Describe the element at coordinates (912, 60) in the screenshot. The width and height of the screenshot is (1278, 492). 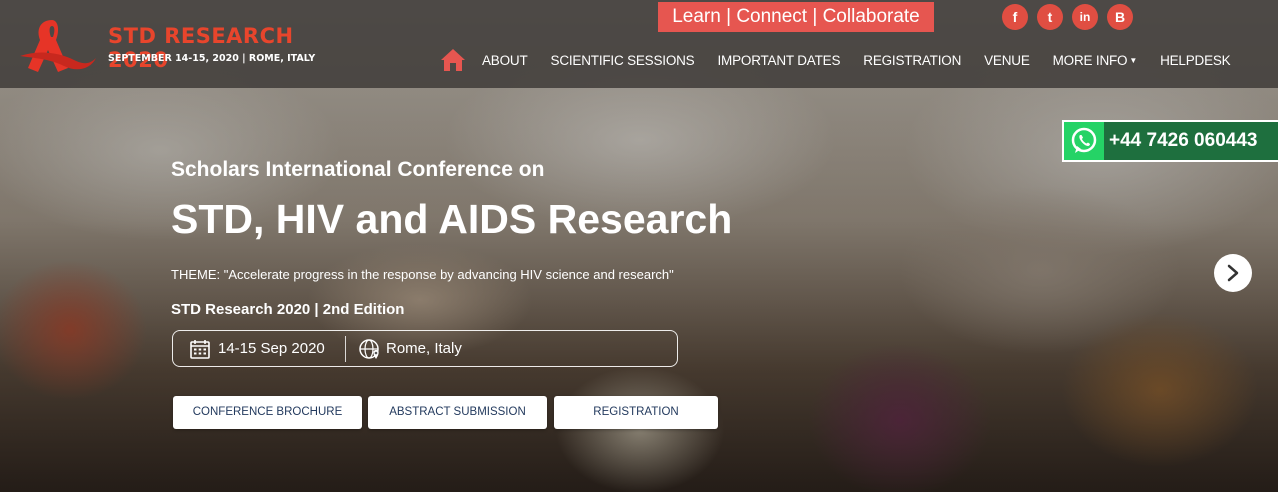
I see `nav-item-registration: REGISTRATION` at that location.